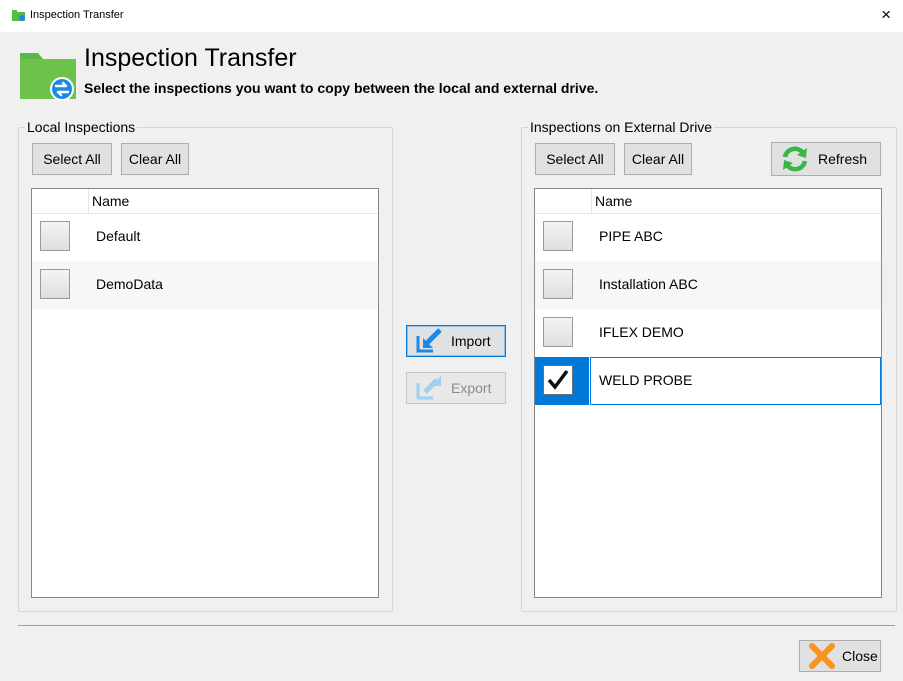 The width and height of the screenshot is (903, 681). I want to click on inspection-name: IFLEX DEMO, so click(641, 332).